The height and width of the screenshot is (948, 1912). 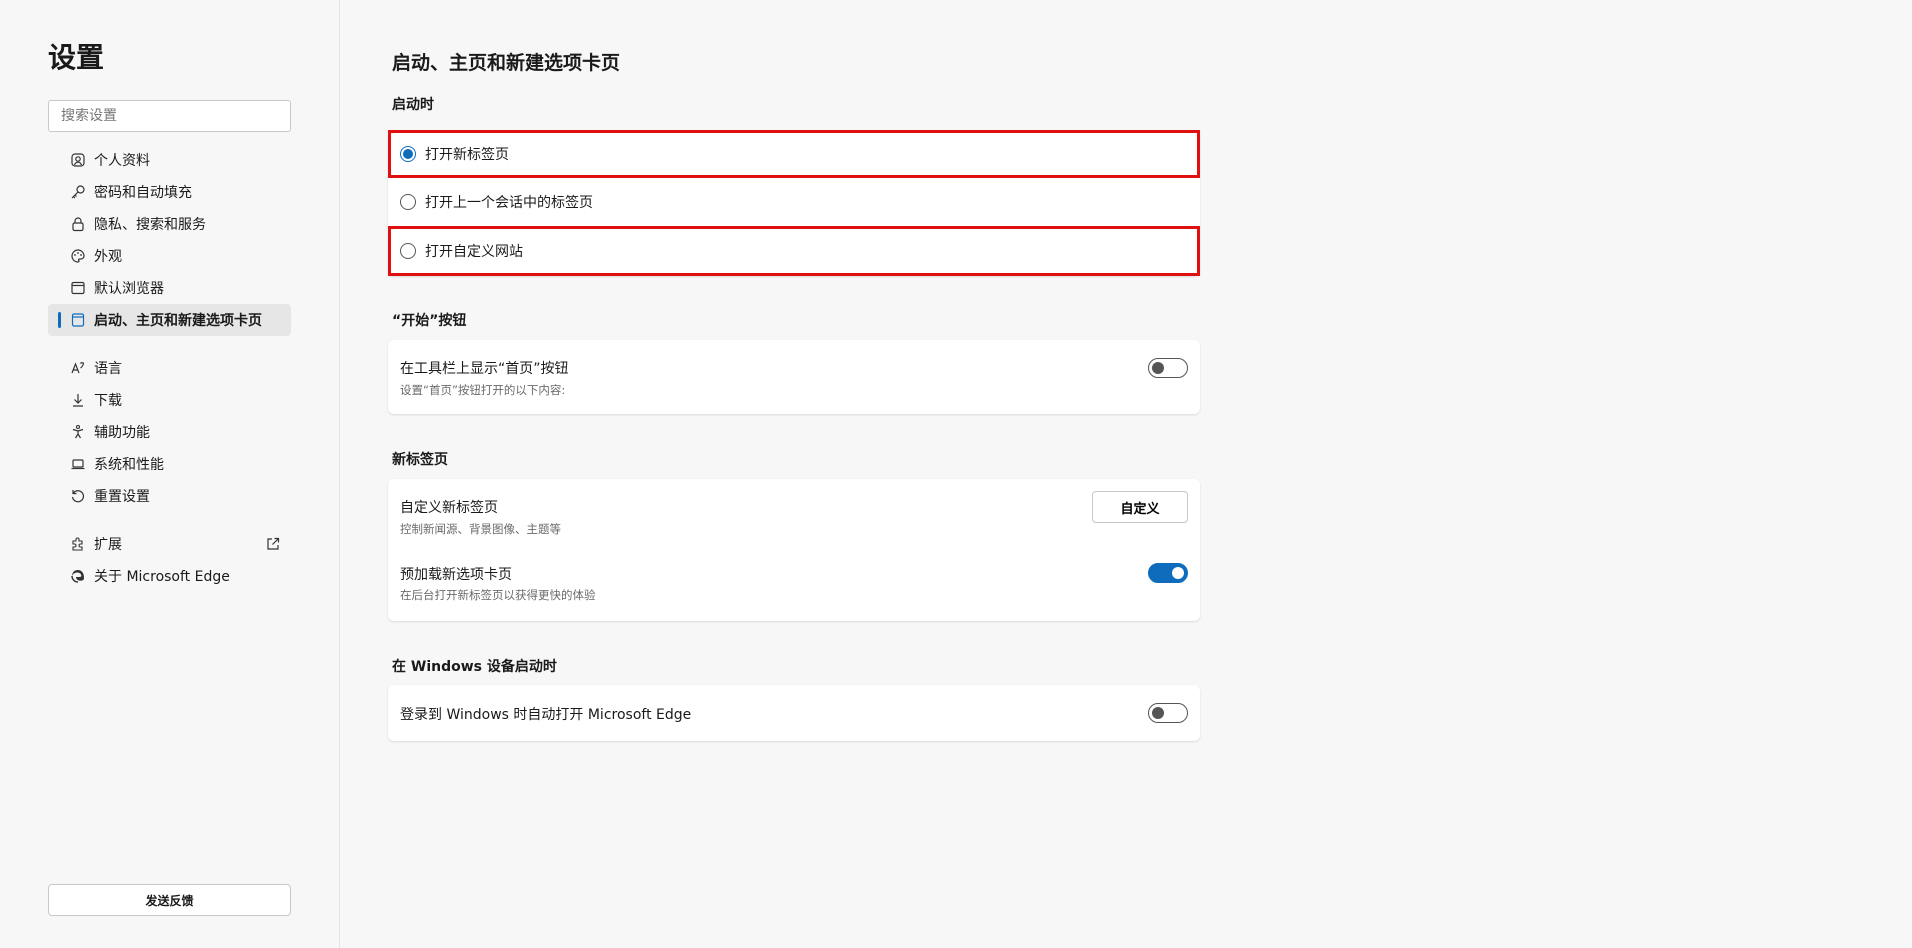 What do you see at coordinates (794, 154) in the screenshot?
I see `radio-open-new-tab: 打开新标签页` at bounding box center [794, 154].